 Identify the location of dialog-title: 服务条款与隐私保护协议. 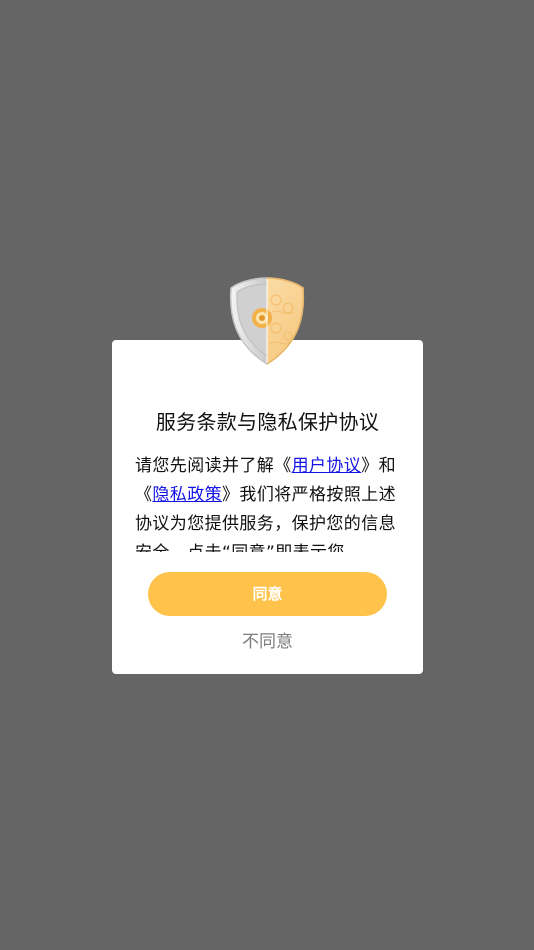
(267, 422).